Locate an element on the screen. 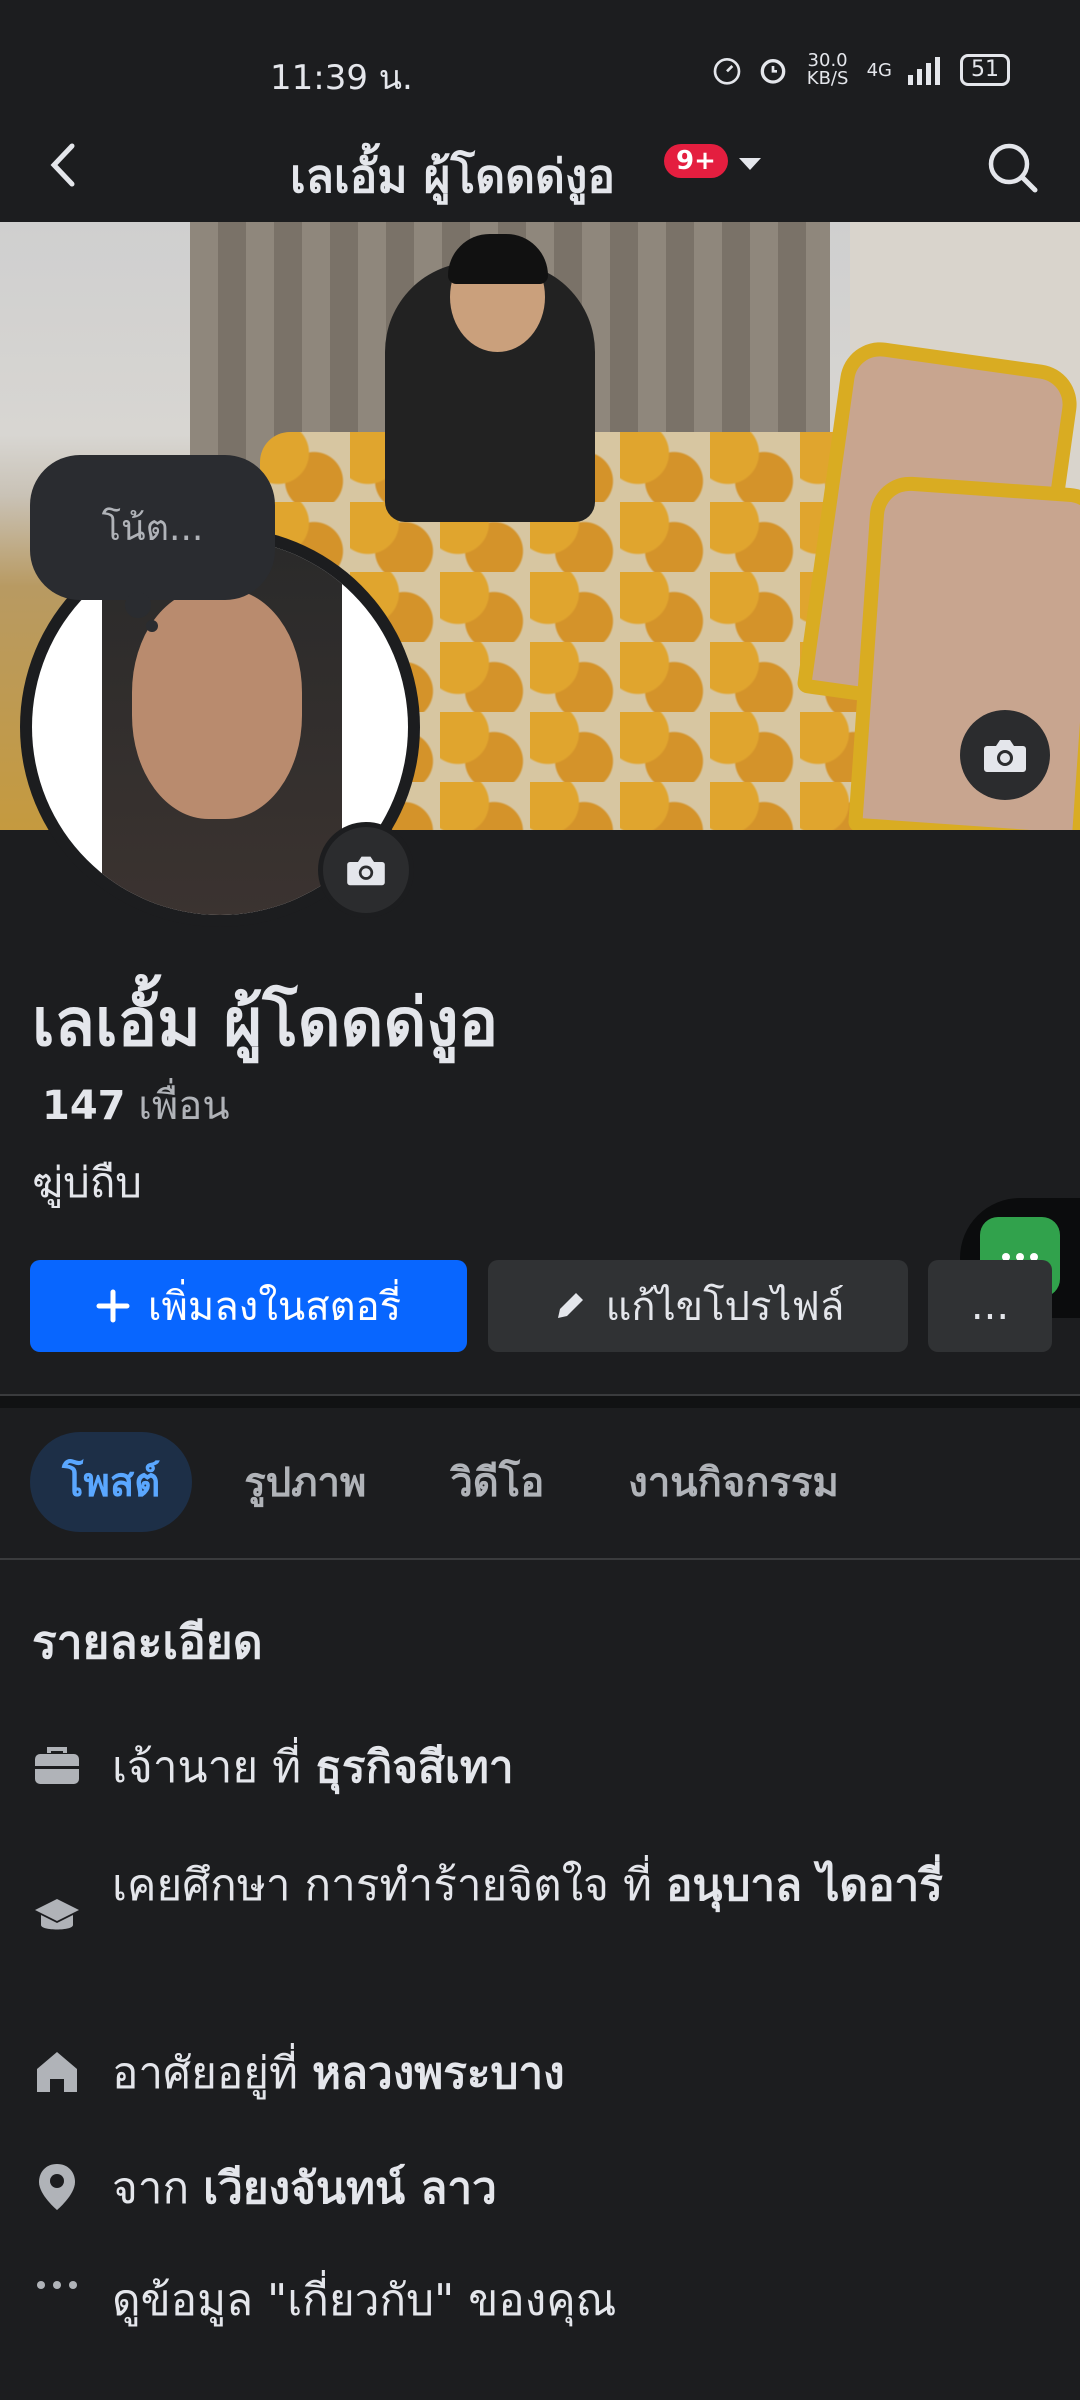 The height and width of the screenshot is (2400, 1080). detail-work: เจ้านาย ที่ ธุรกิจสีเทา is located at coordinates (512, 1768).